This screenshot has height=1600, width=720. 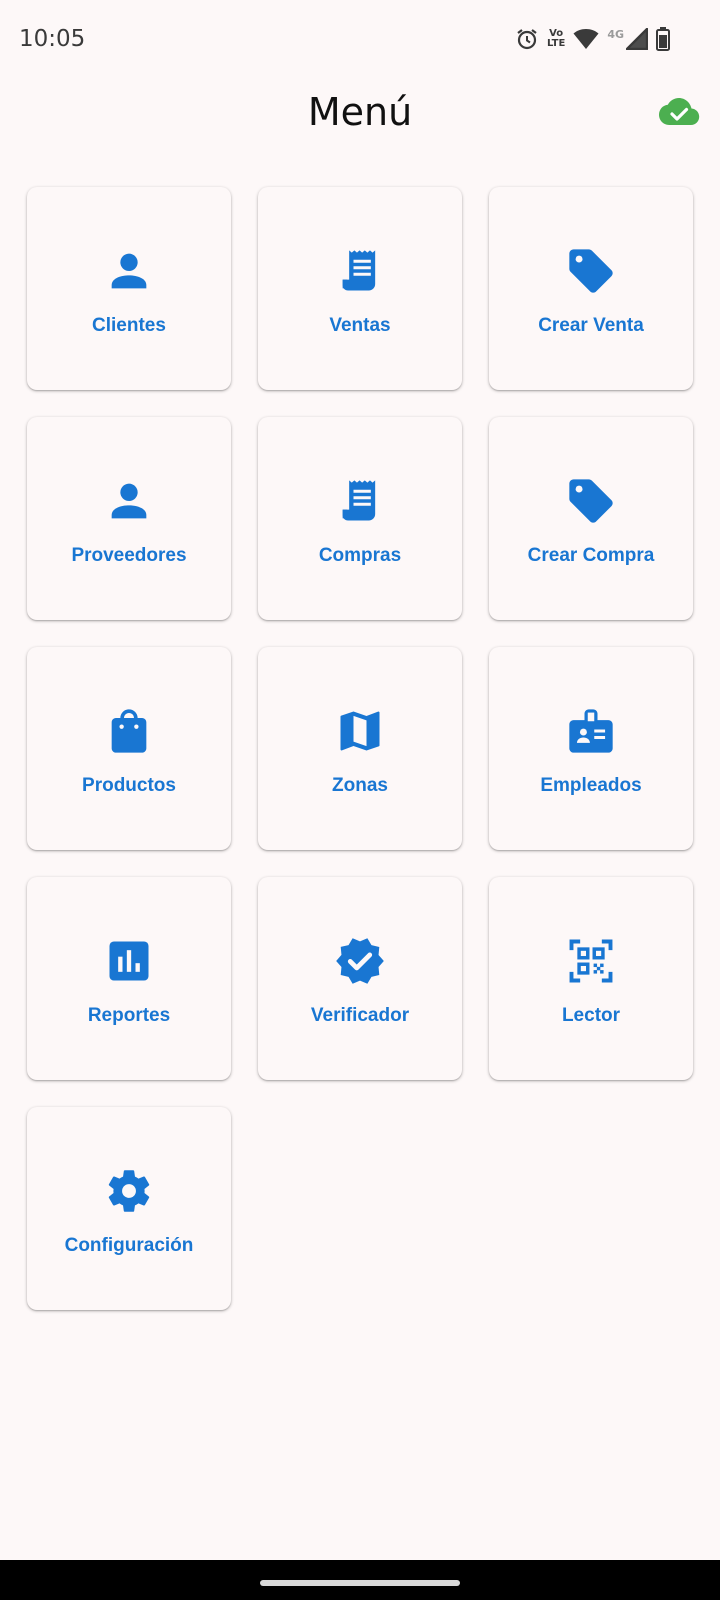 What do you see at coordinates (129, 1191) in the screenshot?
I see `settings-icon` at bounding box center [129, 1191].